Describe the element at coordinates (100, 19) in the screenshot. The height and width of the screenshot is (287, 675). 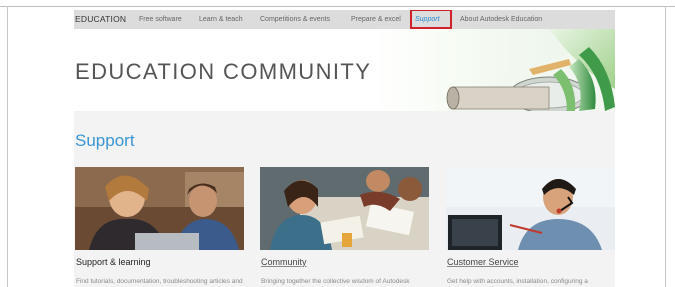
I see `nav-brand-education: EDUCATION` at that location.